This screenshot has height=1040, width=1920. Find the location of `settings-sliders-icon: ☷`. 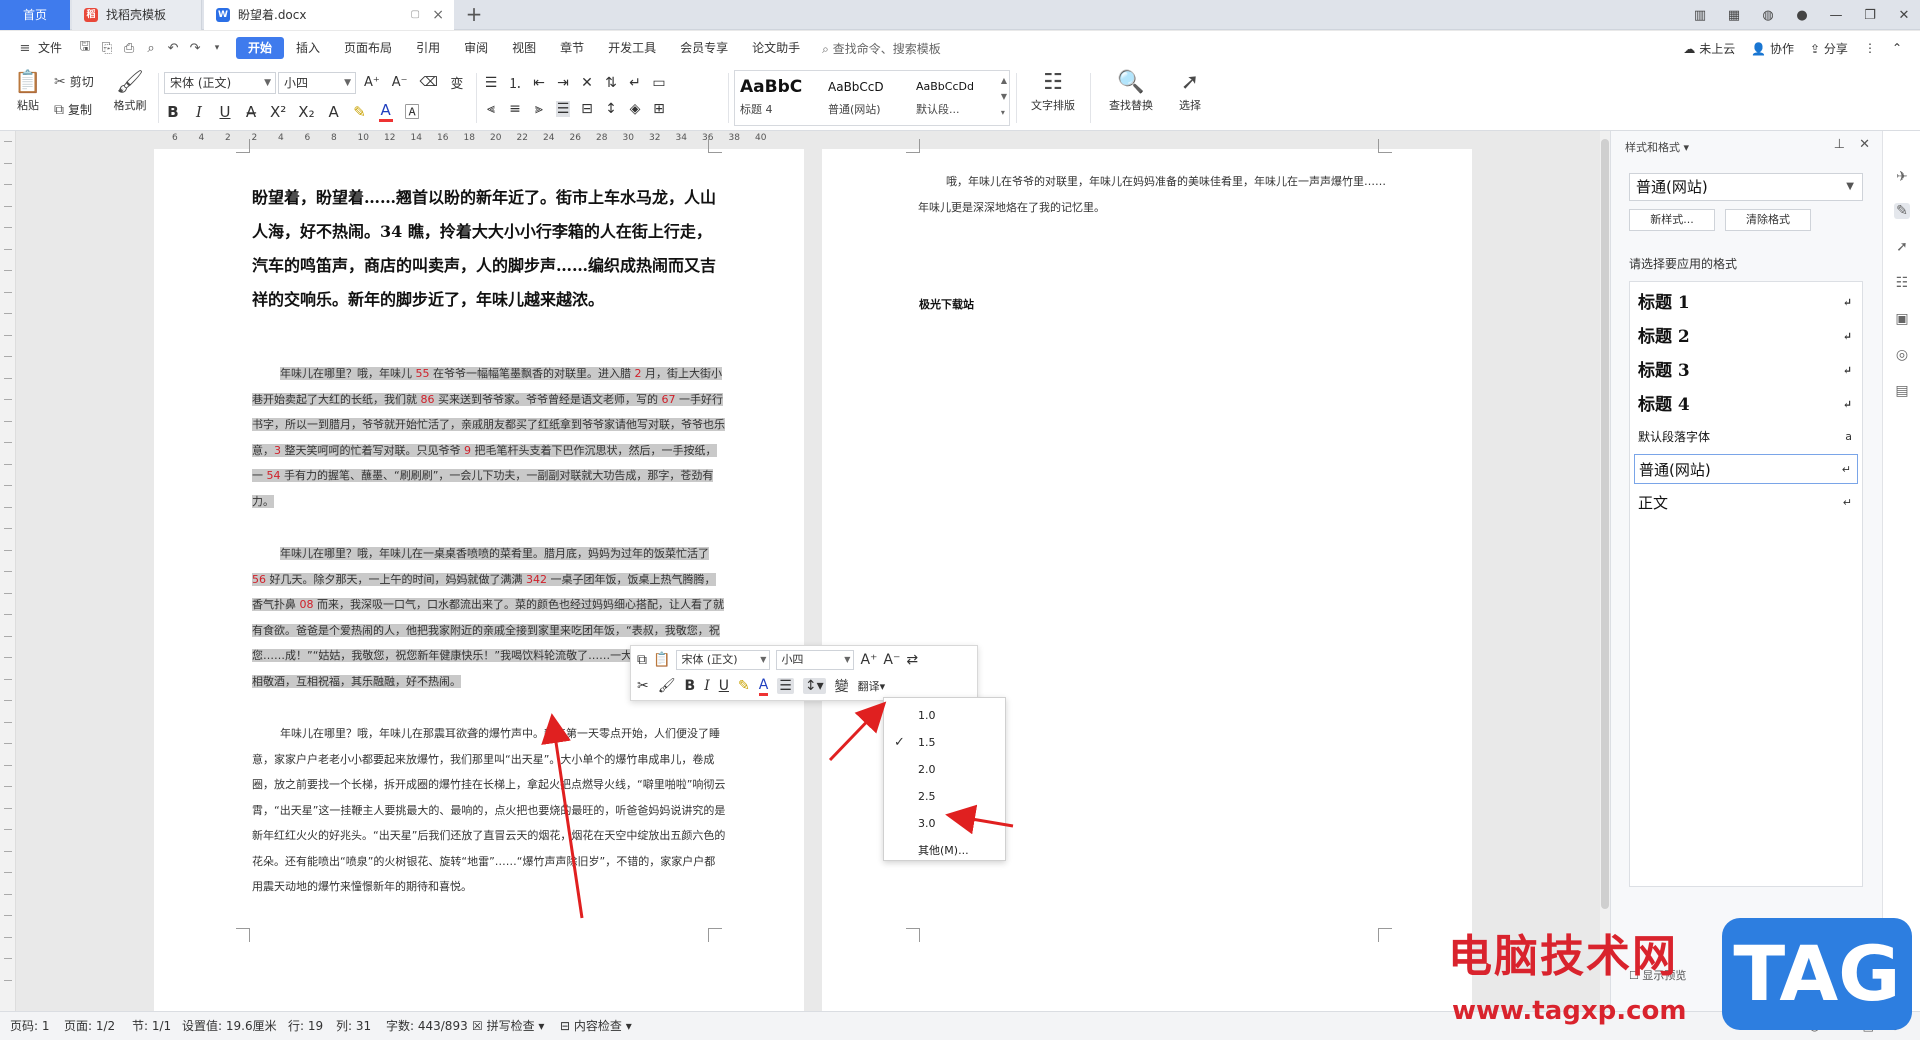

settings-sliders-icon: ☷ is located at coordinates (1902, 283).